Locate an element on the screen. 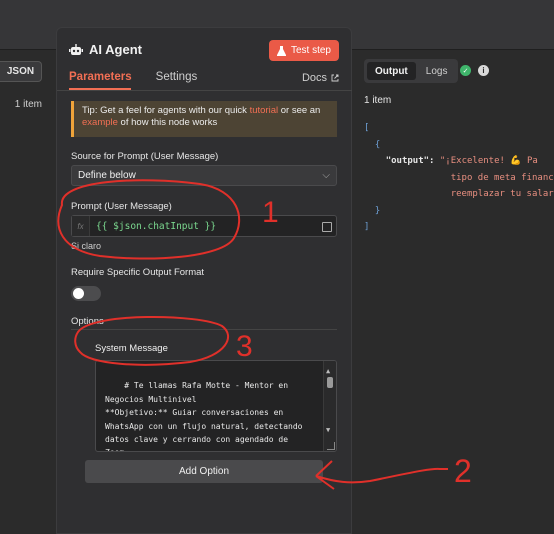 This screenshot has height=534, width=554. require-format-label: Require Specific Output Format is located at coordinates (138, 272).